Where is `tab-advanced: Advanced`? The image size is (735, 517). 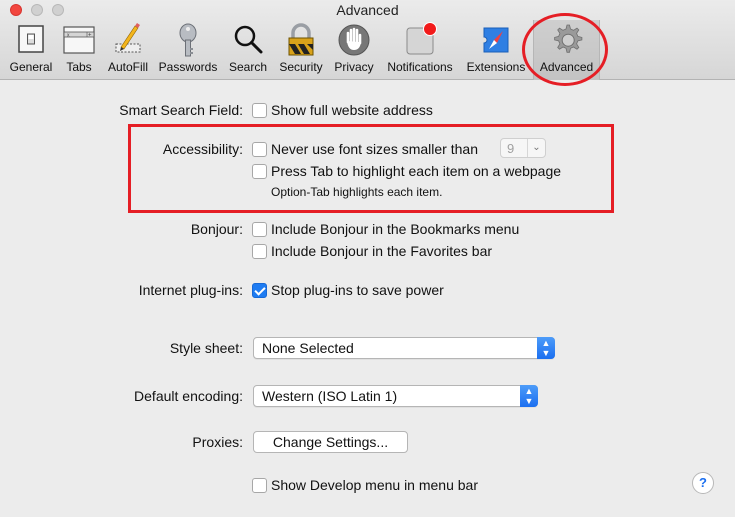
tab-advanced: Advanced is located at coordinates (566, 50).